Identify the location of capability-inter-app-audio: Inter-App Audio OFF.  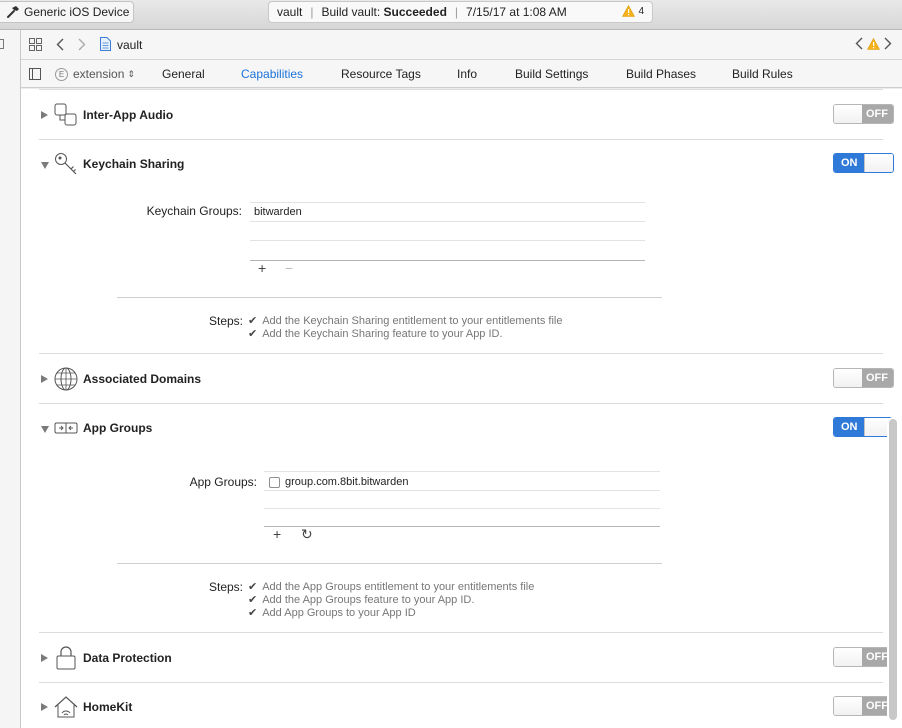
(461, 115).